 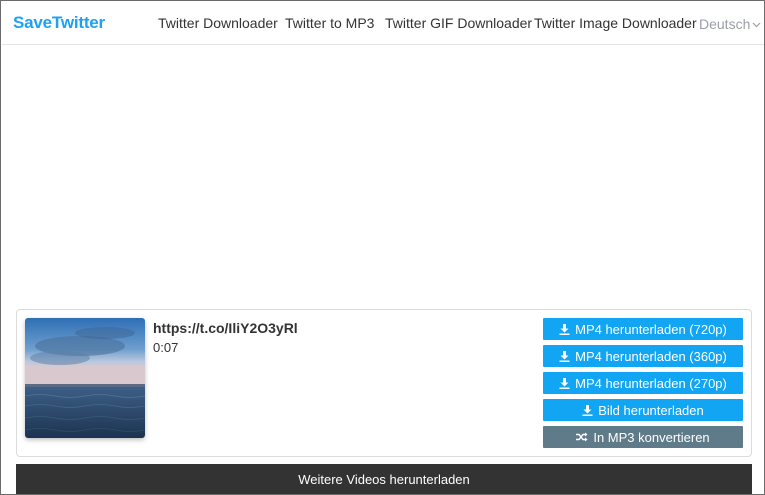 I want to click on download-mp4-360-label: MP4 herunterladen (360p), so click(x=651, y=356).